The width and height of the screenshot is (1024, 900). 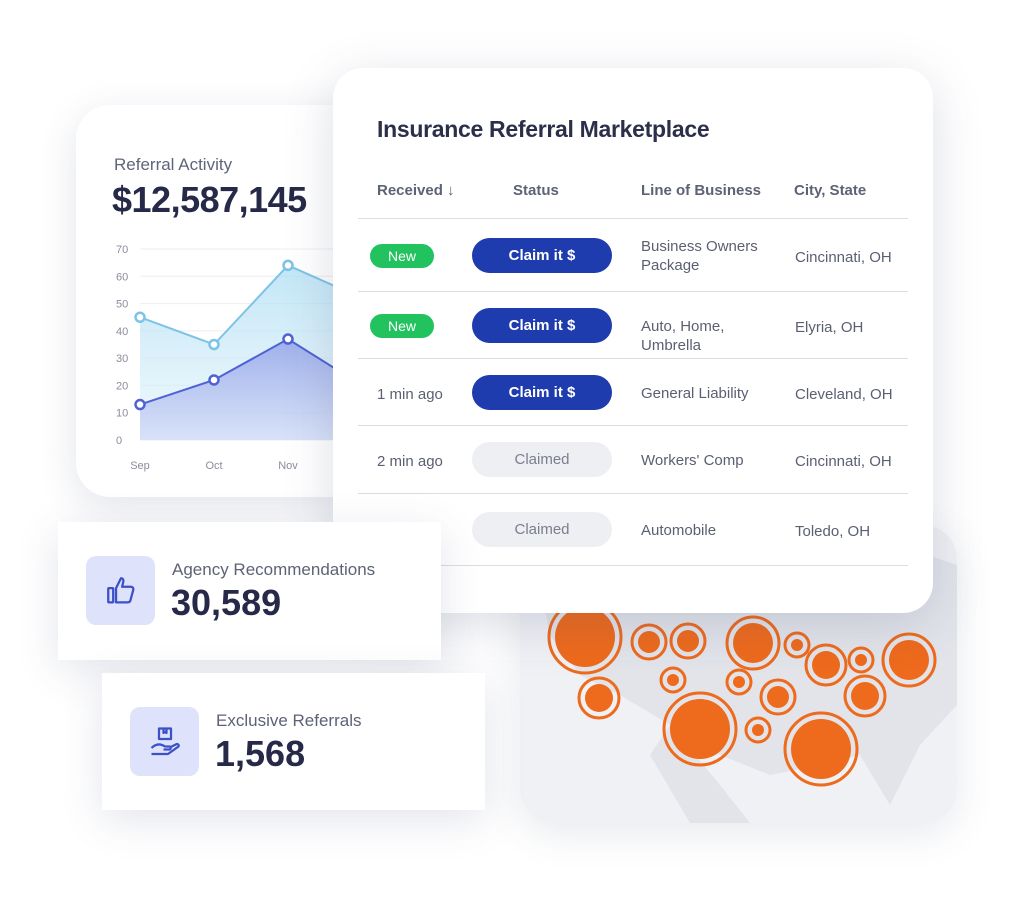 I want to click on marketplace-title: Insurance Referral Marketplace, so click(x=543, y=129).